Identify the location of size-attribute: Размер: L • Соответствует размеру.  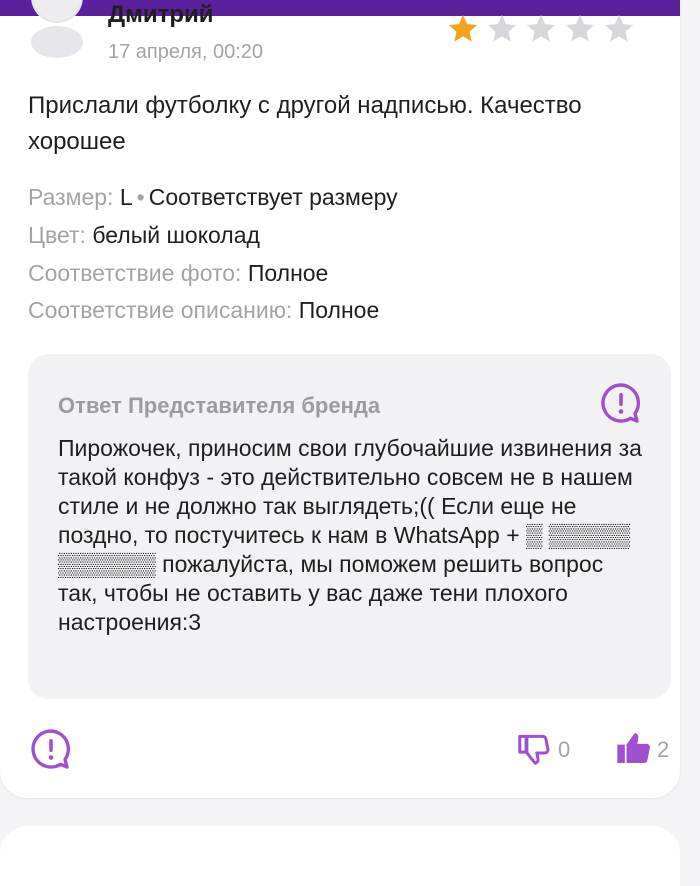
(213, 197).